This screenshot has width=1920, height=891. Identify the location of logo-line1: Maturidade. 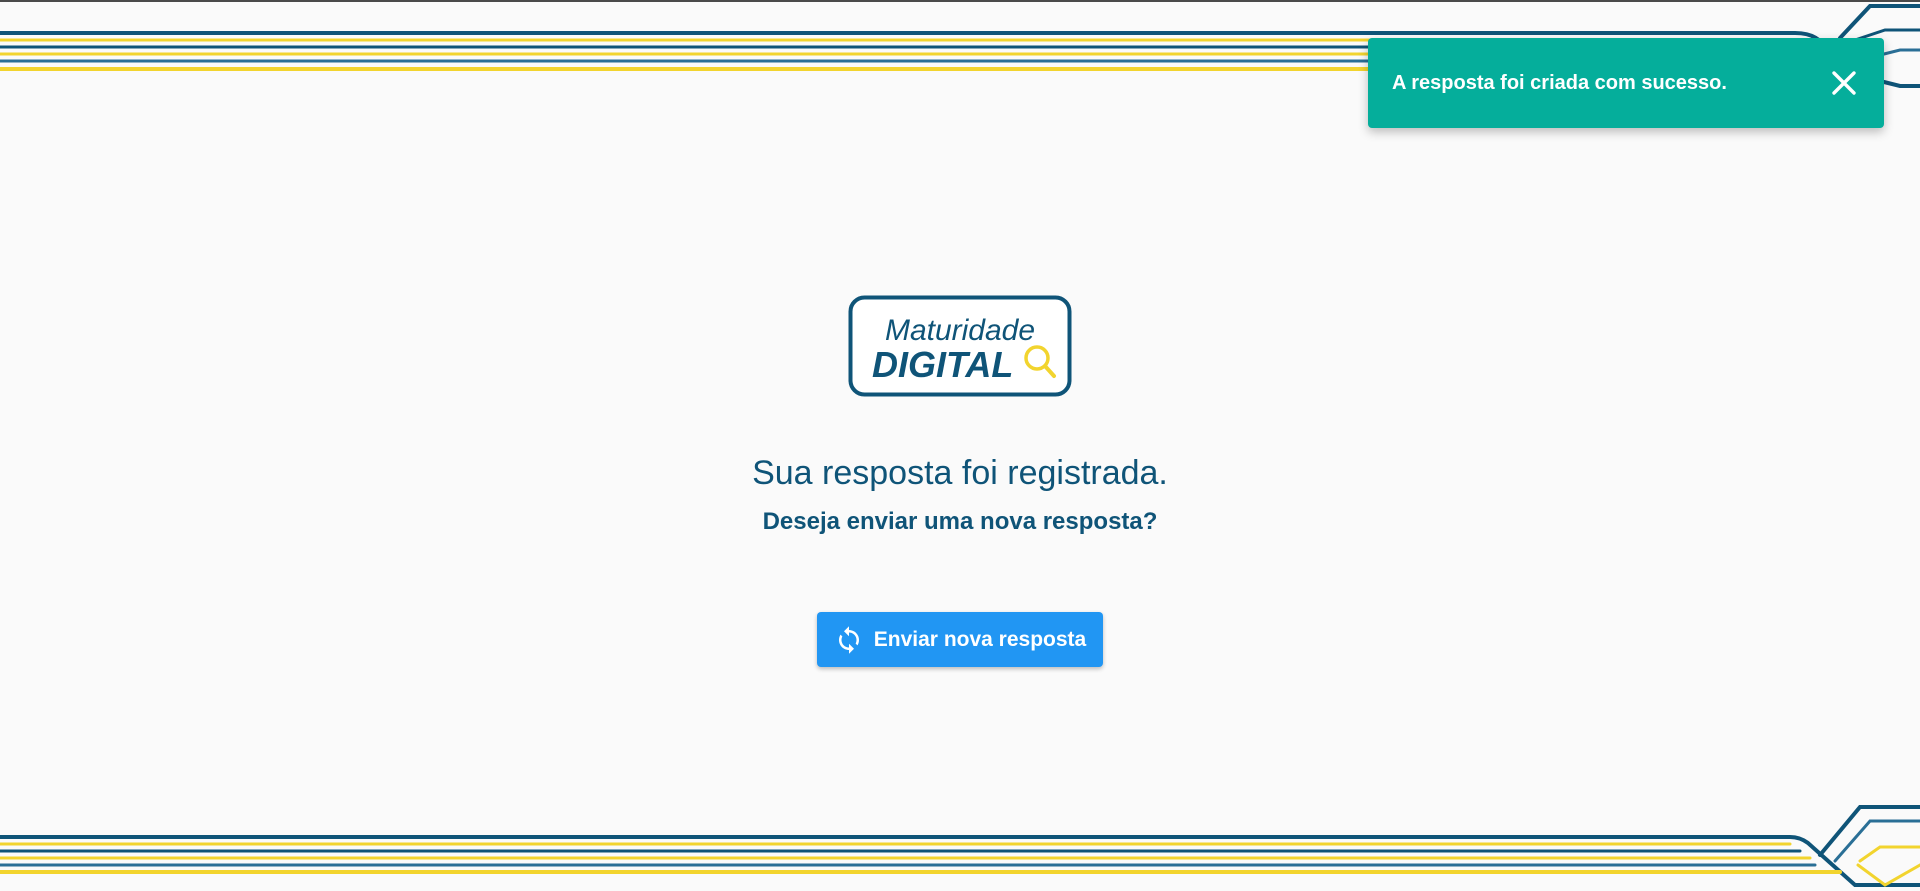
(960, 330).